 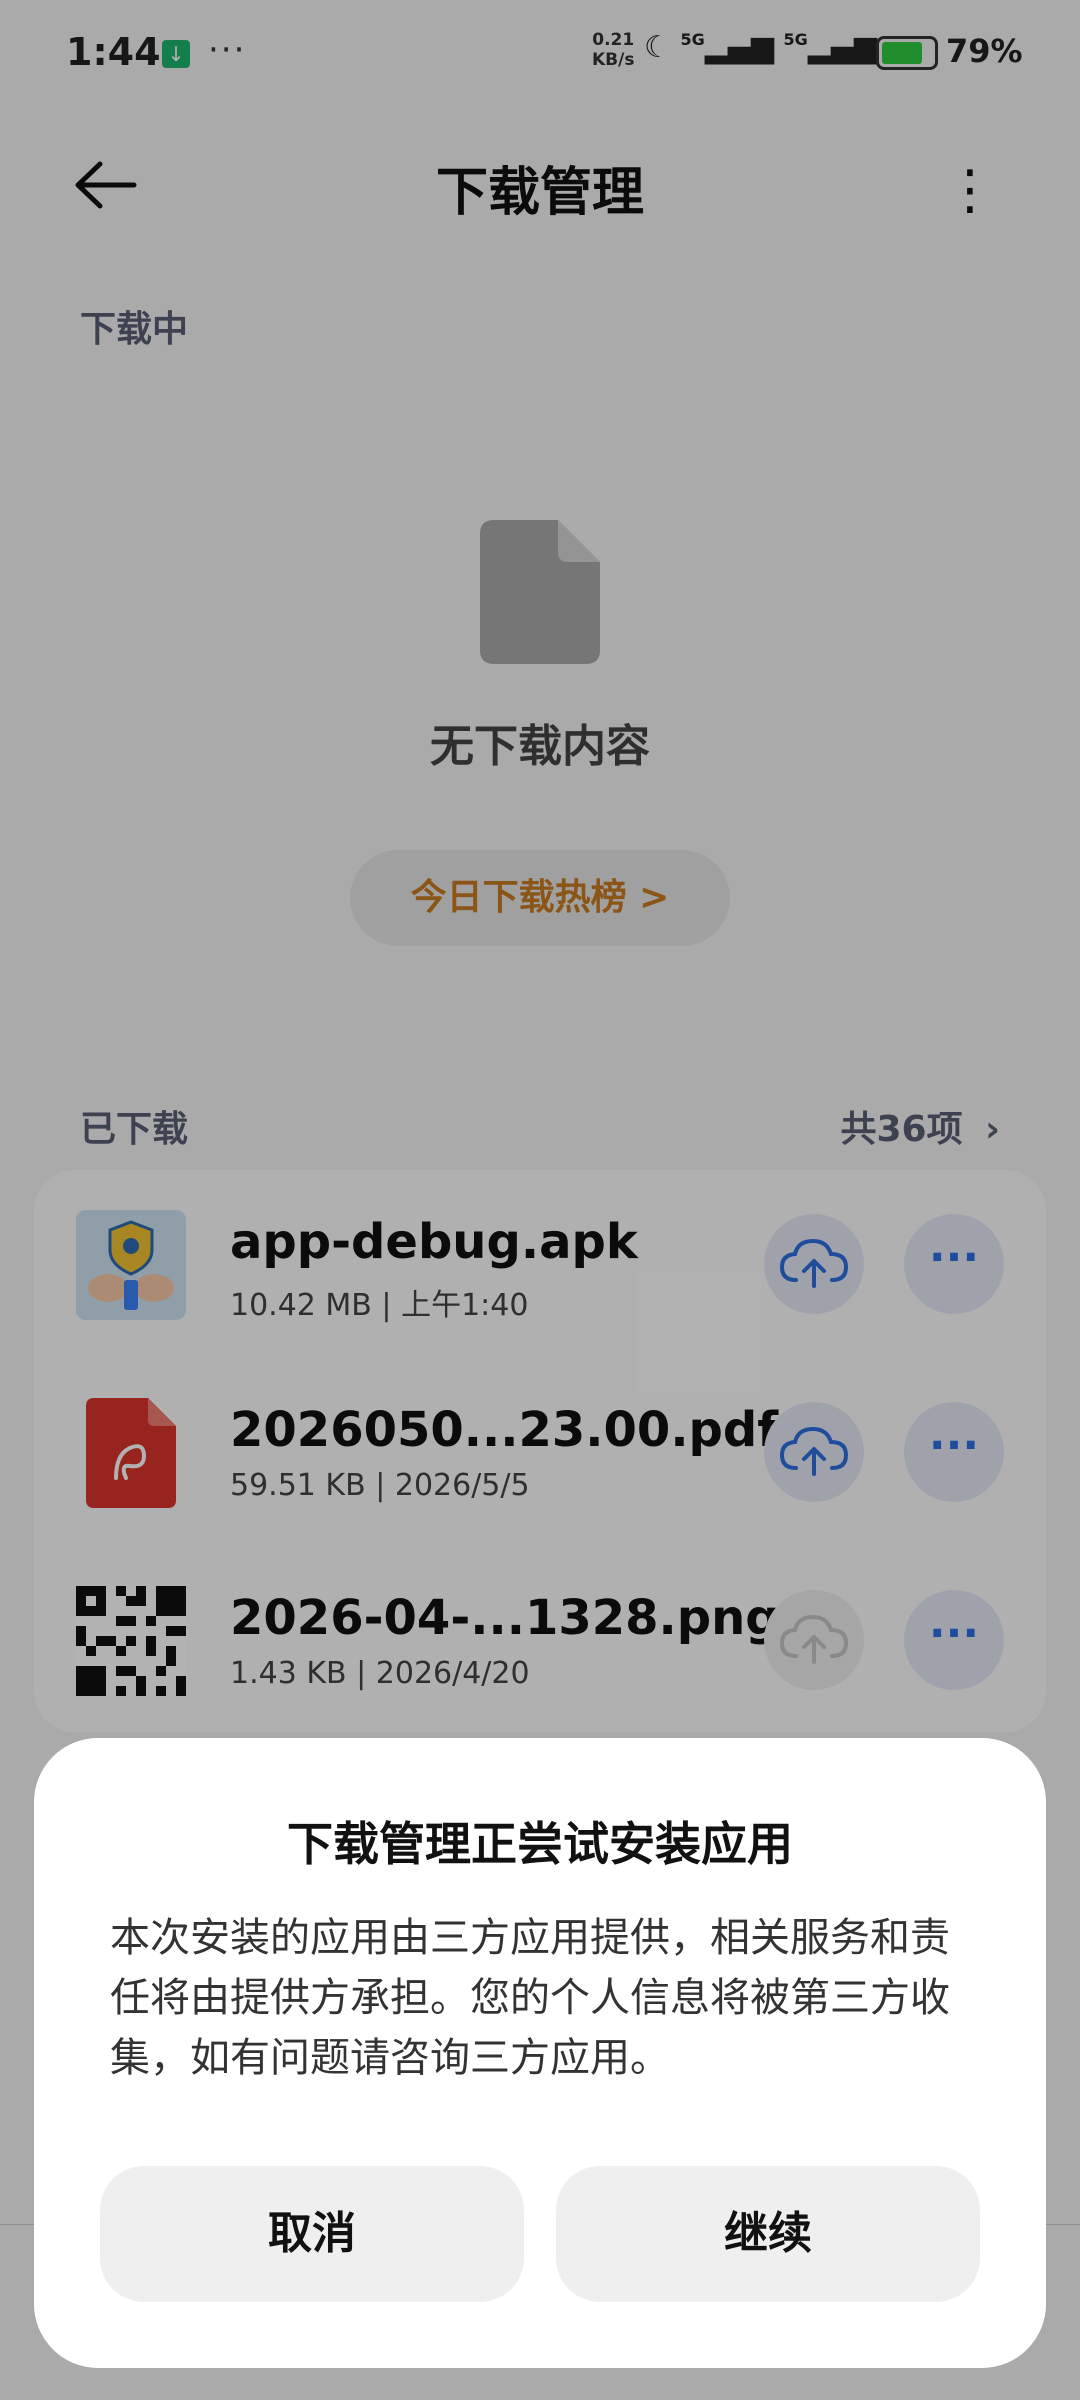 What do you see at coordinates (312, 2234) in the screenshot?
I see `cancel-button: 取消` at bounding box center [312, 2234].